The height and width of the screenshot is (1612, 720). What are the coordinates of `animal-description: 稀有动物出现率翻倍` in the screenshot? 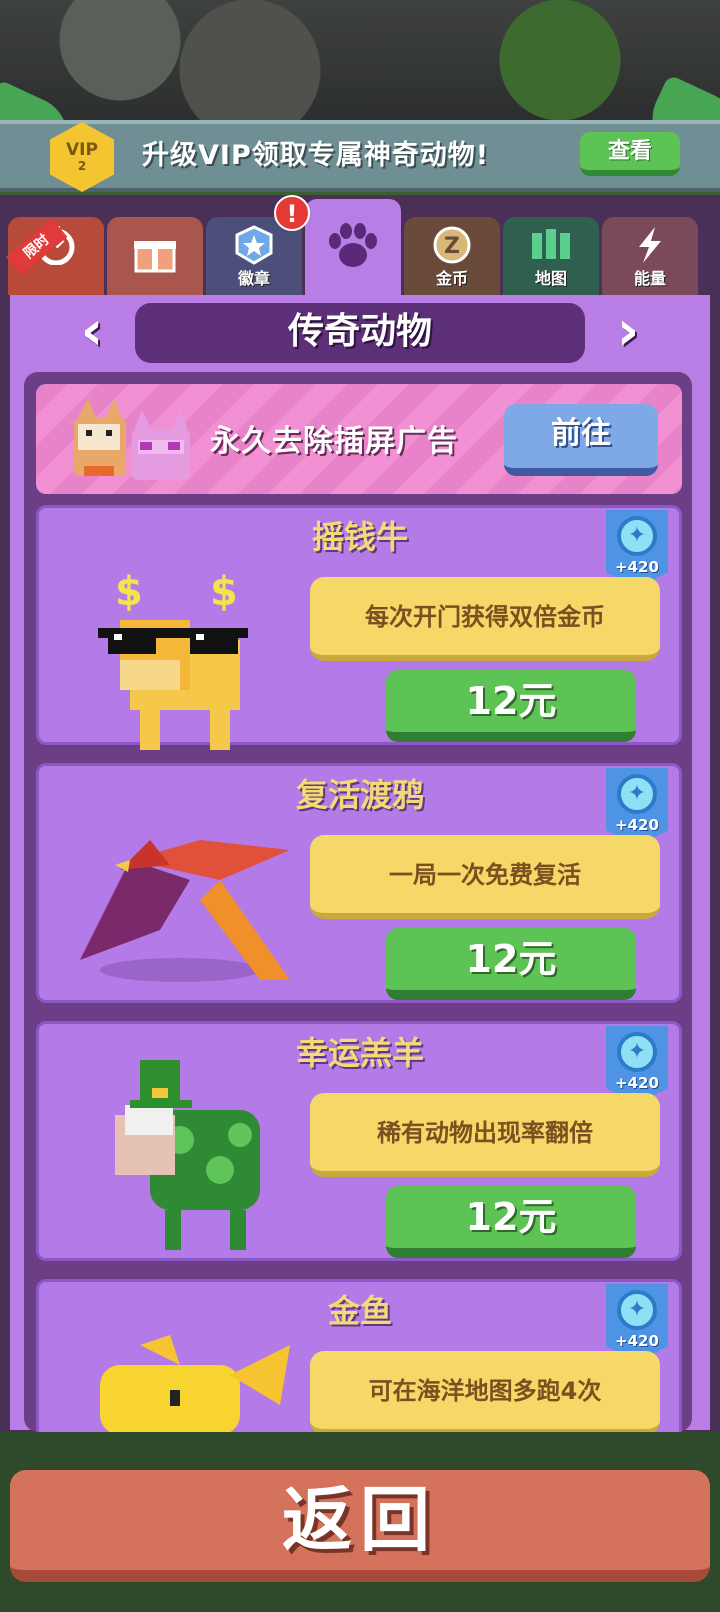 It's located at (485, 1135).